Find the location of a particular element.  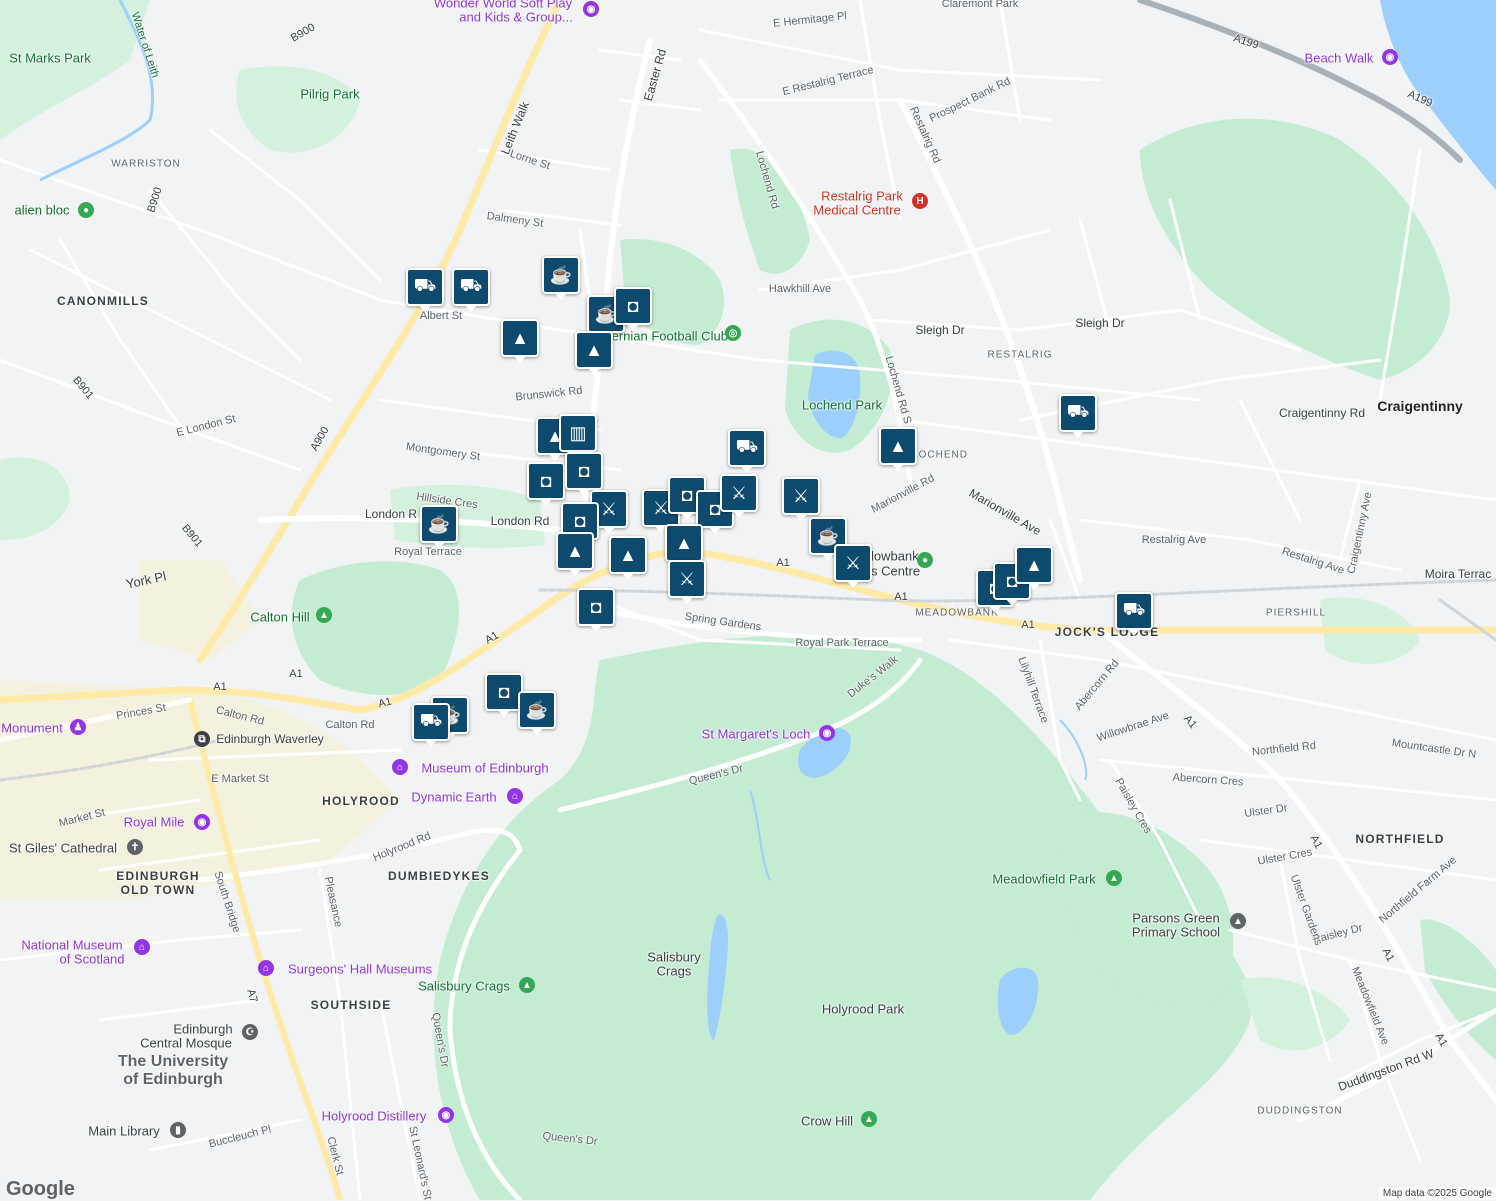

label-parsons-green-2: Primary School is located at coordinates (1176, 932).